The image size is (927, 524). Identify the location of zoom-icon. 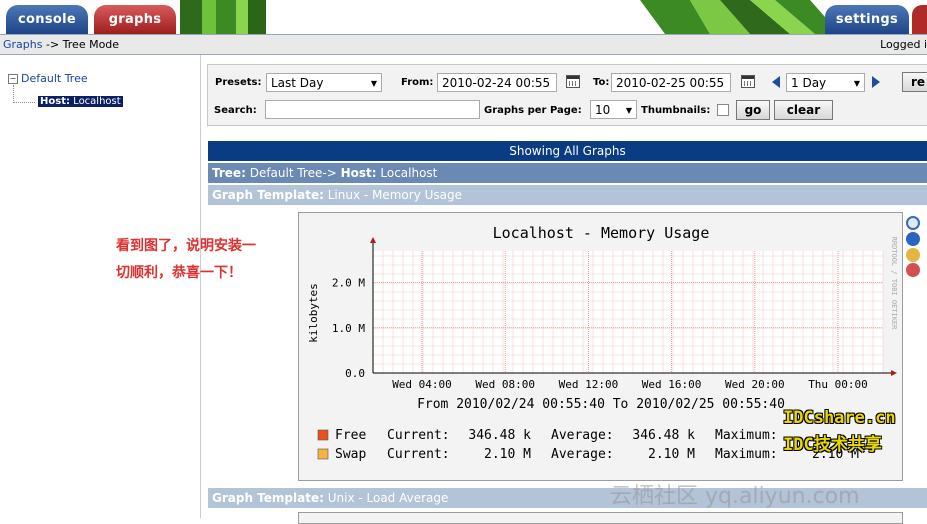
(913, 223).